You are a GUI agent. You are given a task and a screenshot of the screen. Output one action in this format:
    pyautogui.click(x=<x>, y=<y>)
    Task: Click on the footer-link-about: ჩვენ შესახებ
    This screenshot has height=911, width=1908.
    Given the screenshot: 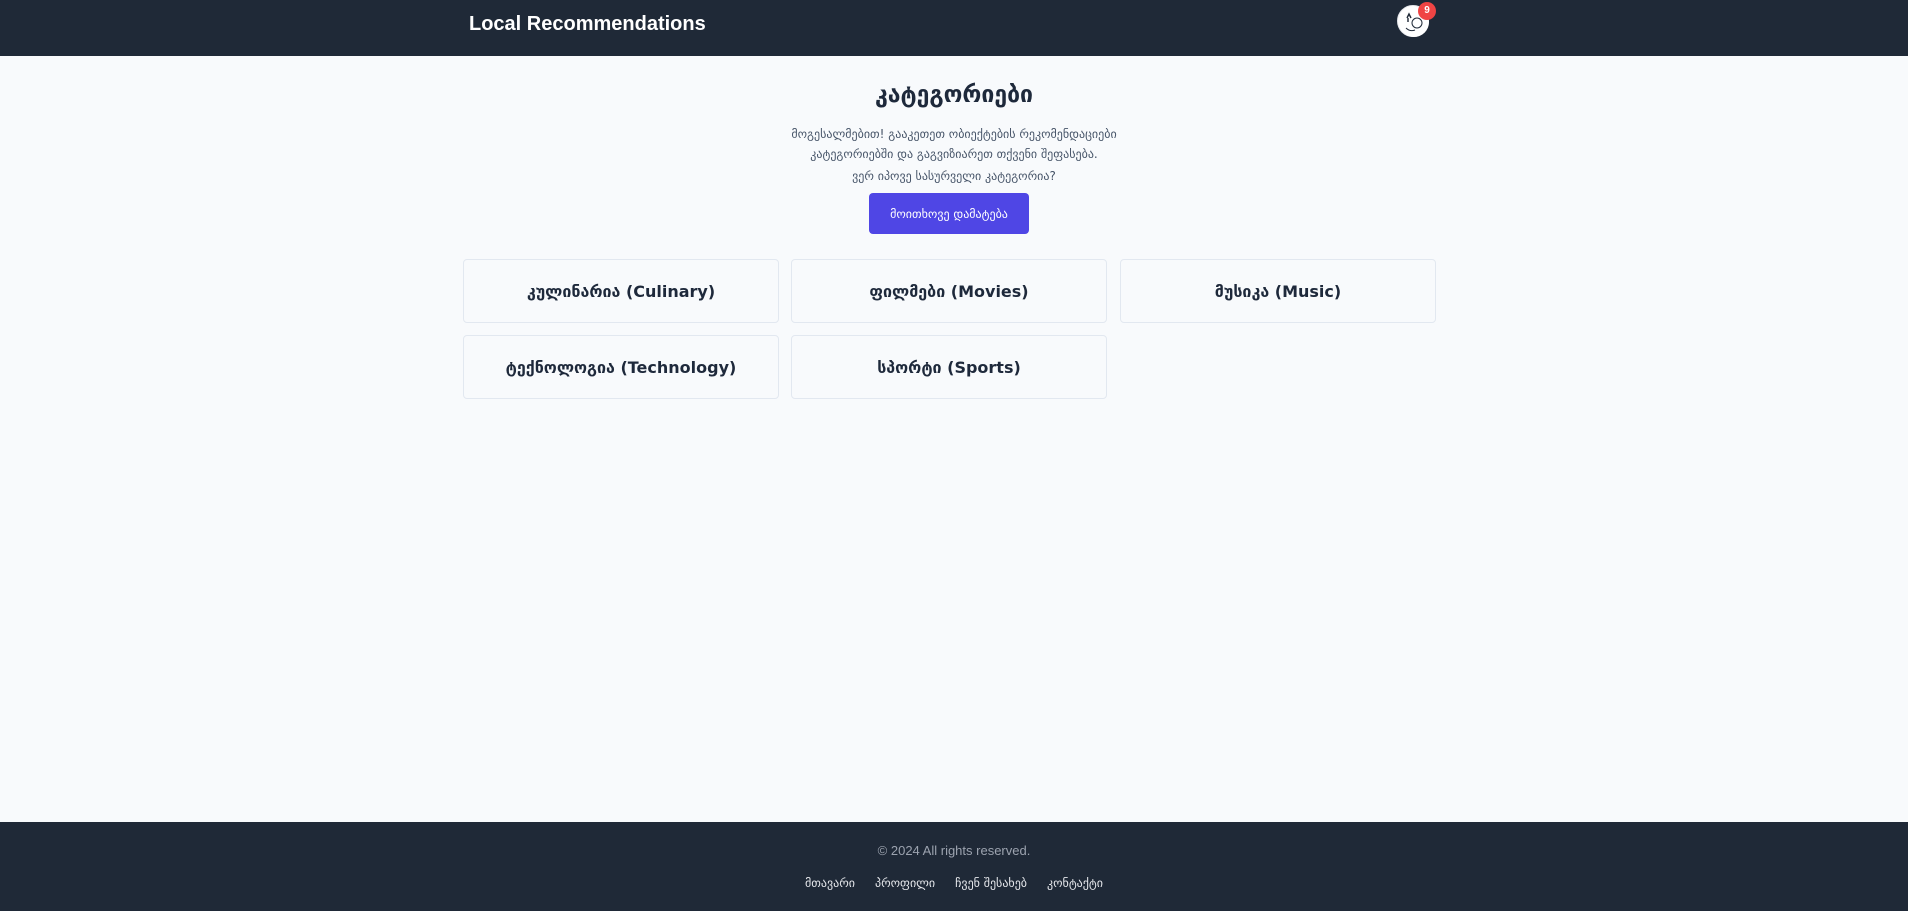 What is the action you would take?
    pyautogui.click(x=991, y=883)
    